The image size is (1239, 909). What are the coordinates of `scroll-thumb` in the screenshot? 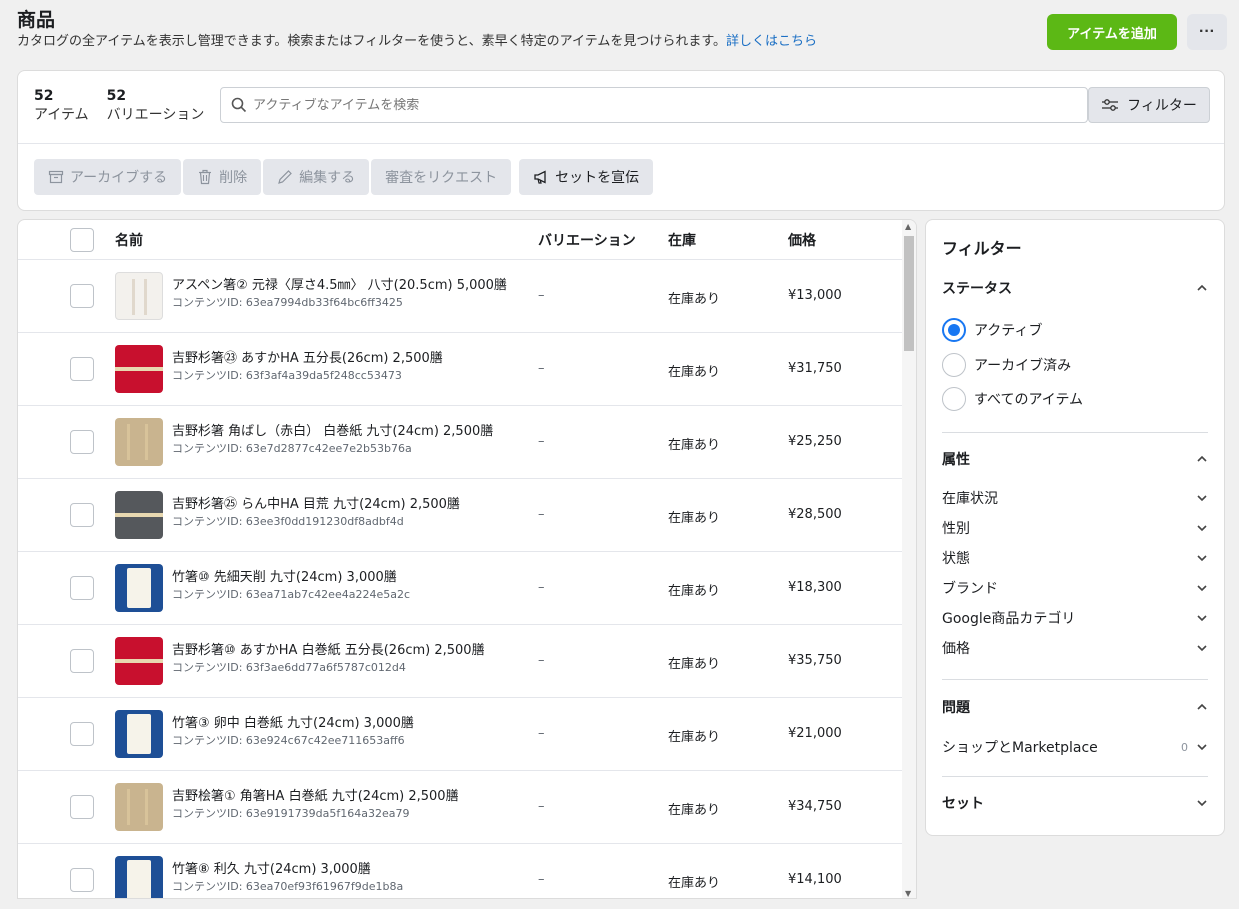 It's located at (909, 293).